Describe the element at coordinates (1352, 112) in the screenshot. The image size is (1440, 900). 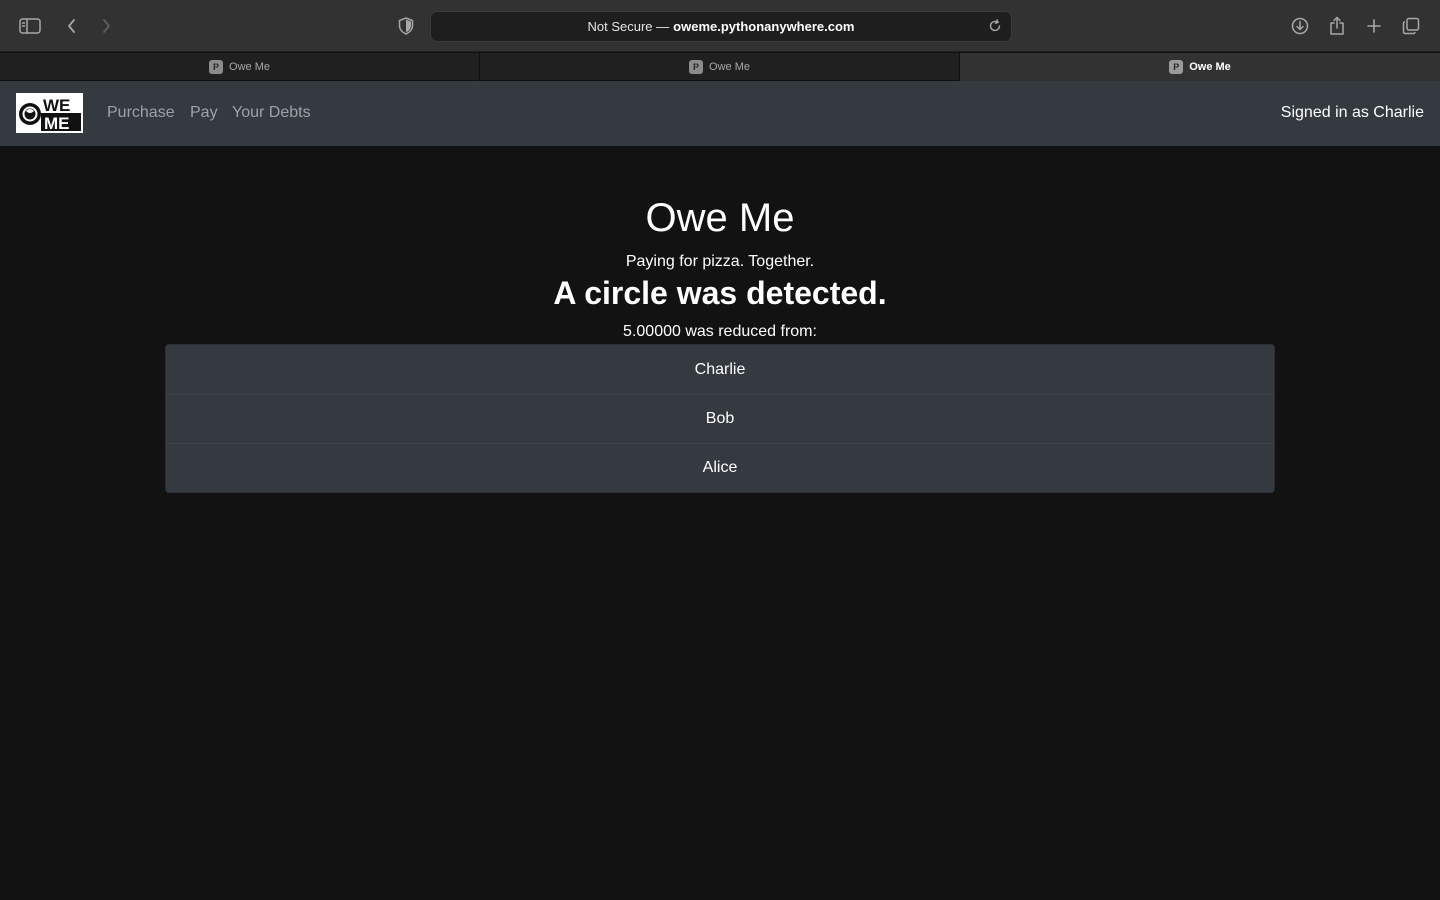
I see `signed-in-status: Signed in as Charlie` at that location.